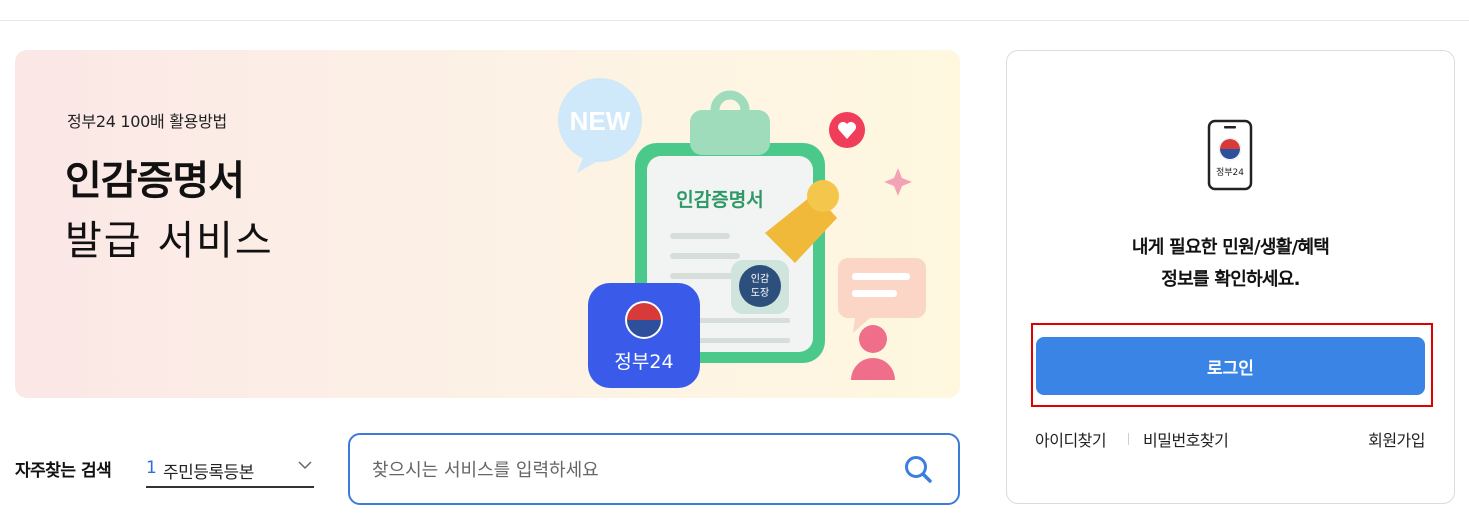  I want to click on link-divider, so click(1128, 439).